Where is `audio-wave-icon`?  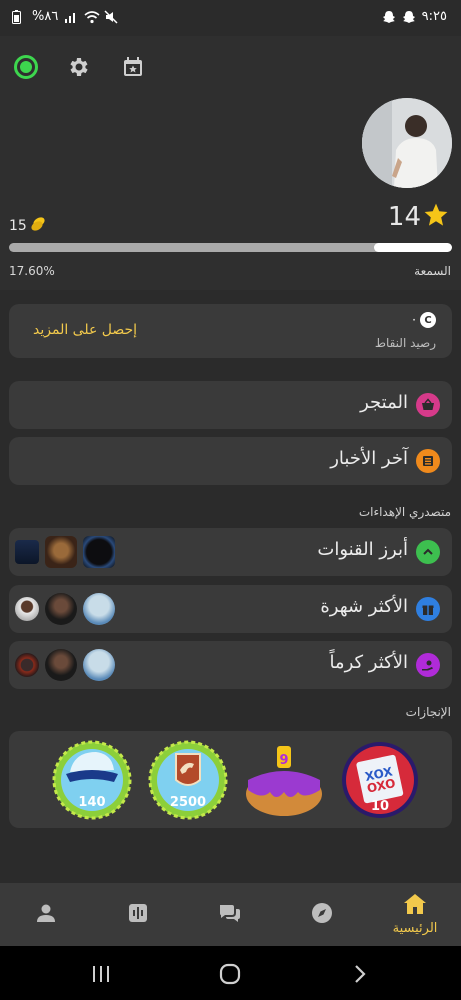
audio-wave-icon is located at coordinates (138, 915).